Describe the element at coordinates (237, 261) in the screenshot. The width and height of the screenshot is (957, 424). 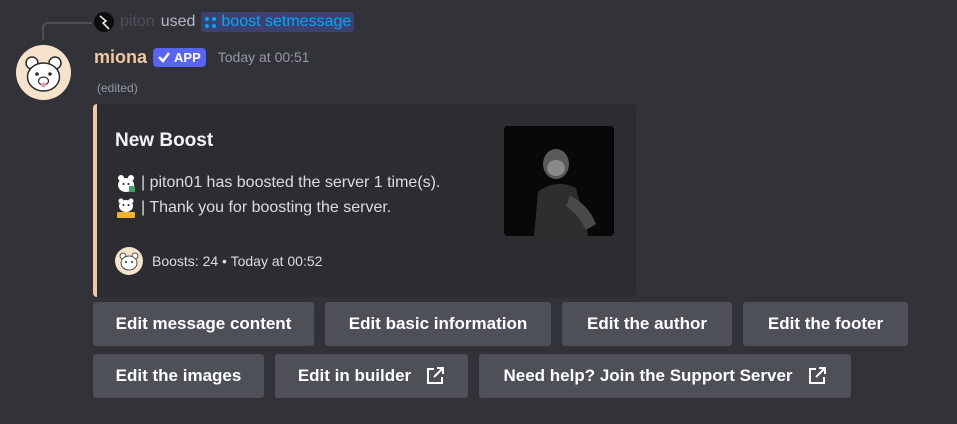
I see `footer-text: Boosts: 24 • Today at 00:52` at that location.